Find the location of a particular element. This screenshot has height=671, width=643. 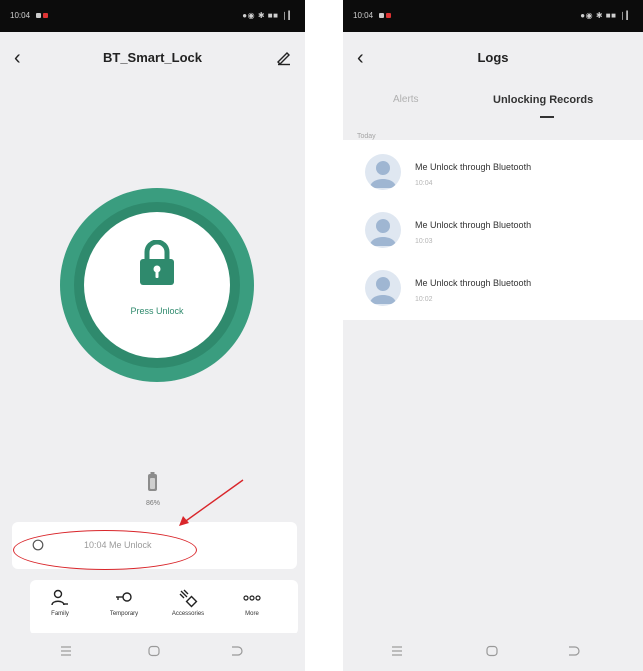

more-icon is located at coordinates (252, 598).